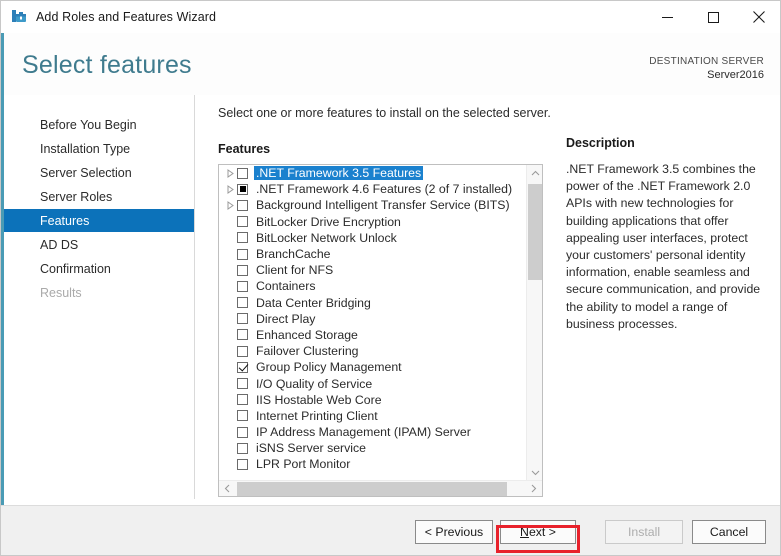 The width and height of the screenshot is (781, 556). Describe the element at coordinates (534, 173) in the screenshot. I see `scroll-up-icon` at that location.